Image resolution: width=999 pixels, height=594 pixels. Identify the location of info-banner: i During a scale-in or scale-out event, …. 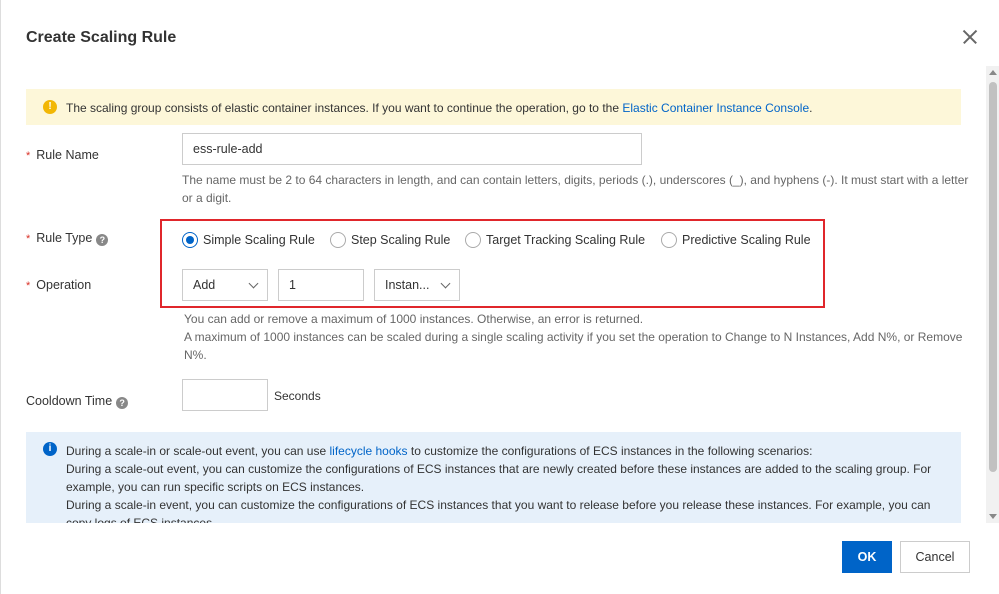
(493, 477).